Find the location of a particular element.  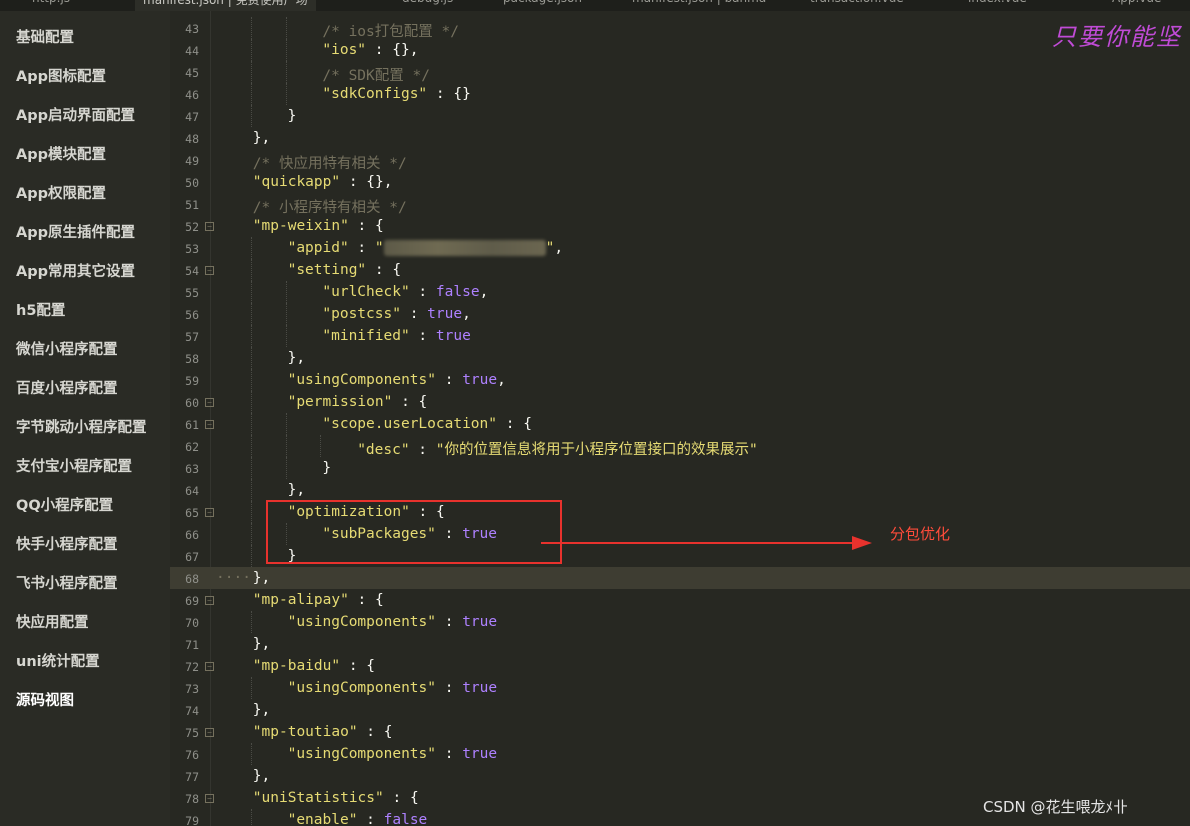

sidebar-item: 快应用配置 is located at coordinates (52, 621).